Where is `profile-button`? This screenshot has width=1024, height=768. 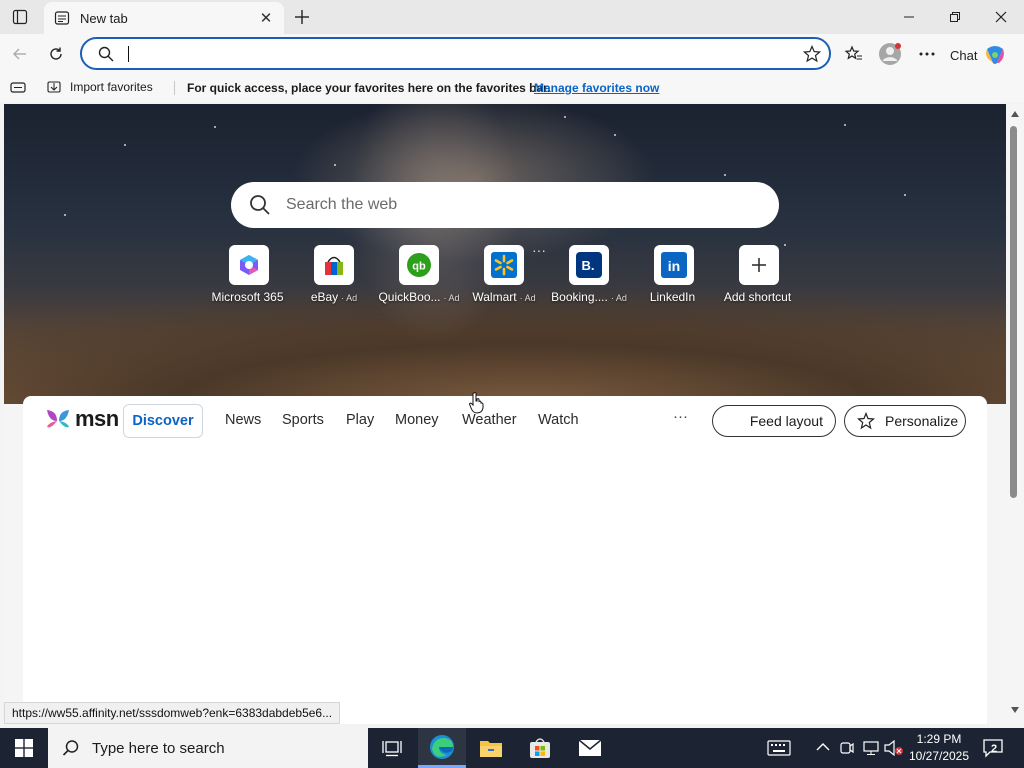
profile-button is located at coordinates (890, 54).